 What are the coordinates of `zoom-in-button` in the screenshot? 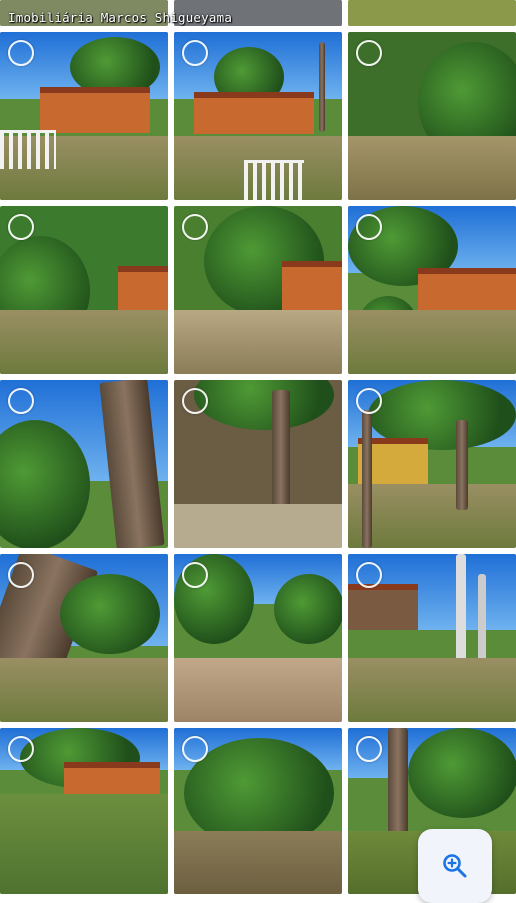 It's located at (455, 866).